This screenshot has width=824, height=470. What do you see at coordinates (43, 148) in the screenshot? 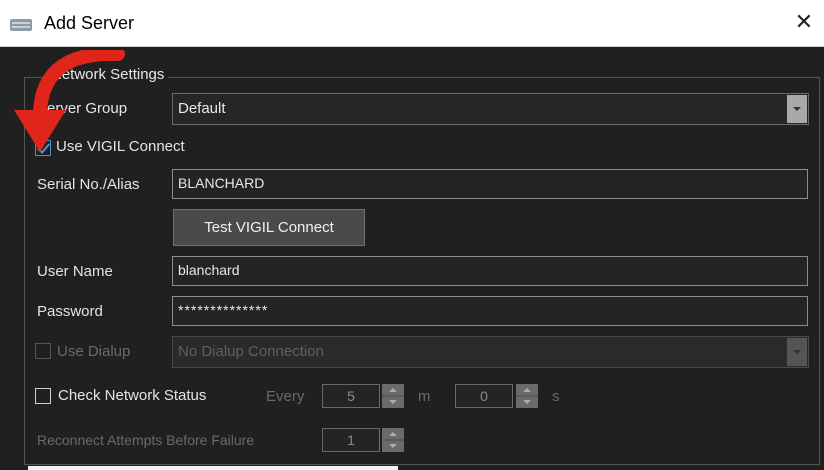
I see `use-vigil-connect-checkbox` at bounding box center [43, 148].